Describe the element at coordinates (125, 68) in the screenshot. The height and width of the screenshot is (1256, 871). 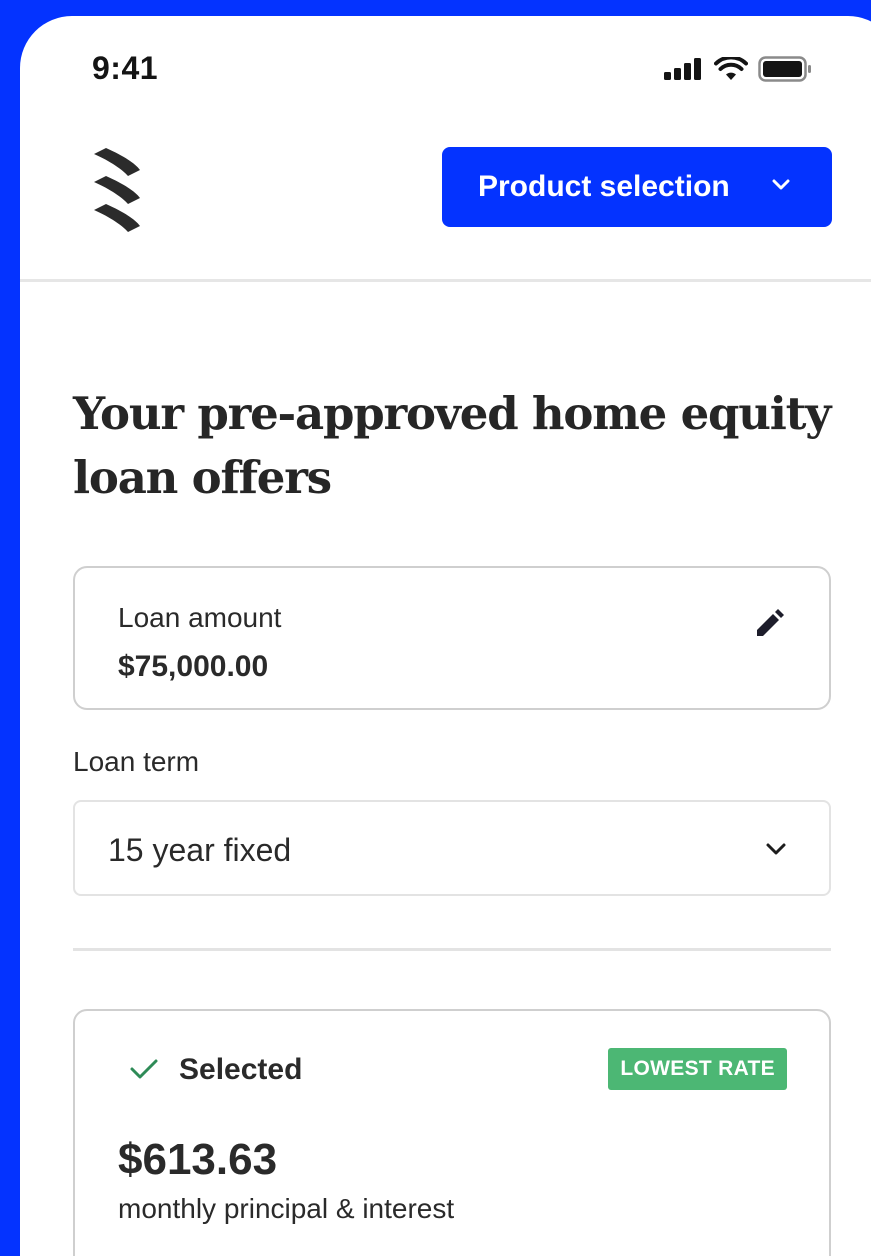
I see `status-time: 9:41` at that location.